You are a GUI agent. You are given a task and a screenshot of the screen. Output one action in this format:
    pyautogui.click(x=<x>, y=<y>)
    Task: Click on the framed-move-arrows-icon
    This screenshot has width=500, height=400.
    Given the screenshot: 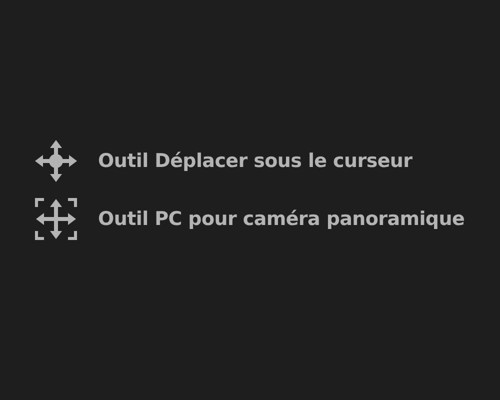 What is the action you would take?
    pyautogui.click(x=56, y=219)
    